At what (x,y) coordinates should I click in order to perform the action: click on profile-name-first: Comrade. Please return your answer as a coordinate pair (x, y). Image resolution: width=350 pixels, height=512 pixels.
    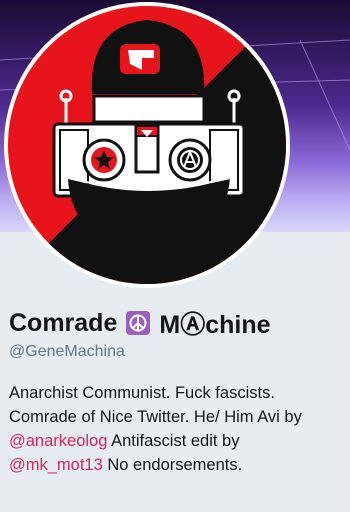
    Looking at the image, I should click on (63, 322).